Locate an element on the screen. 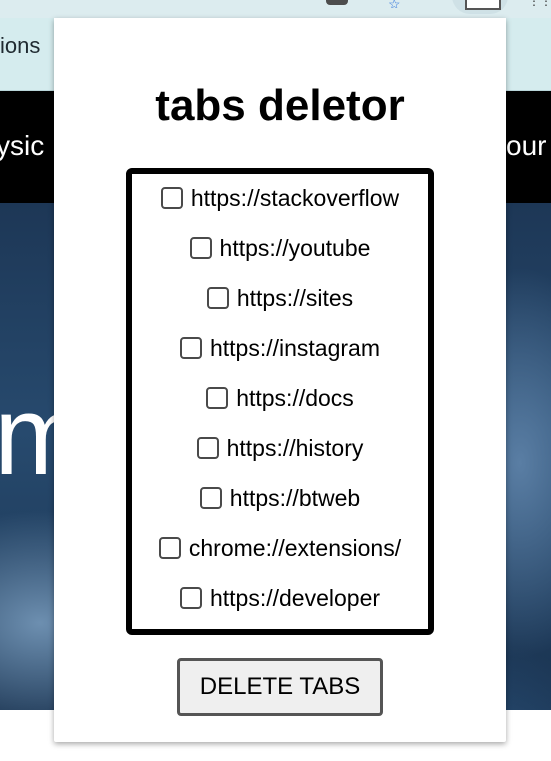 This screenshot has height=761, width=551. site-nav-link-left: ysic is located at coordinates (22, 146).